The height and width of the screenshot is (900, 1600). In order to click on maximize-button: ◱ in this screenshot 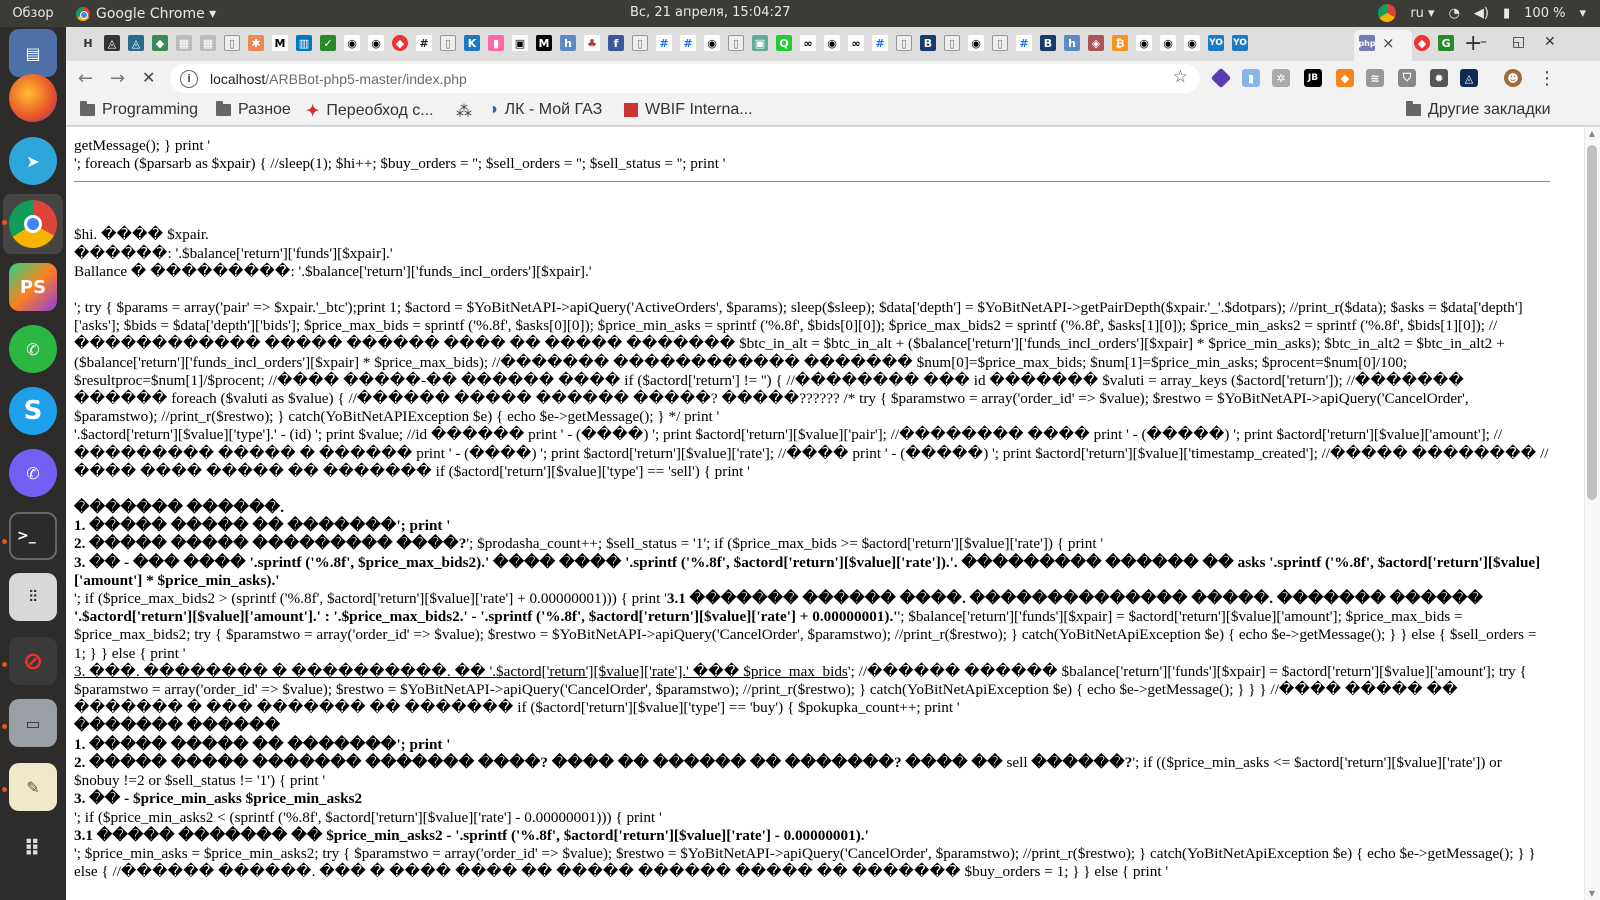, I will do `click(1518, 42)`.